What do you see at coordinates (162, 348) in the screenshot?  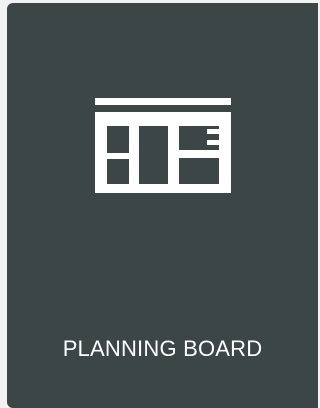 I see `tile-label: PLANNING BOARD` at bounding box center [162, 348].